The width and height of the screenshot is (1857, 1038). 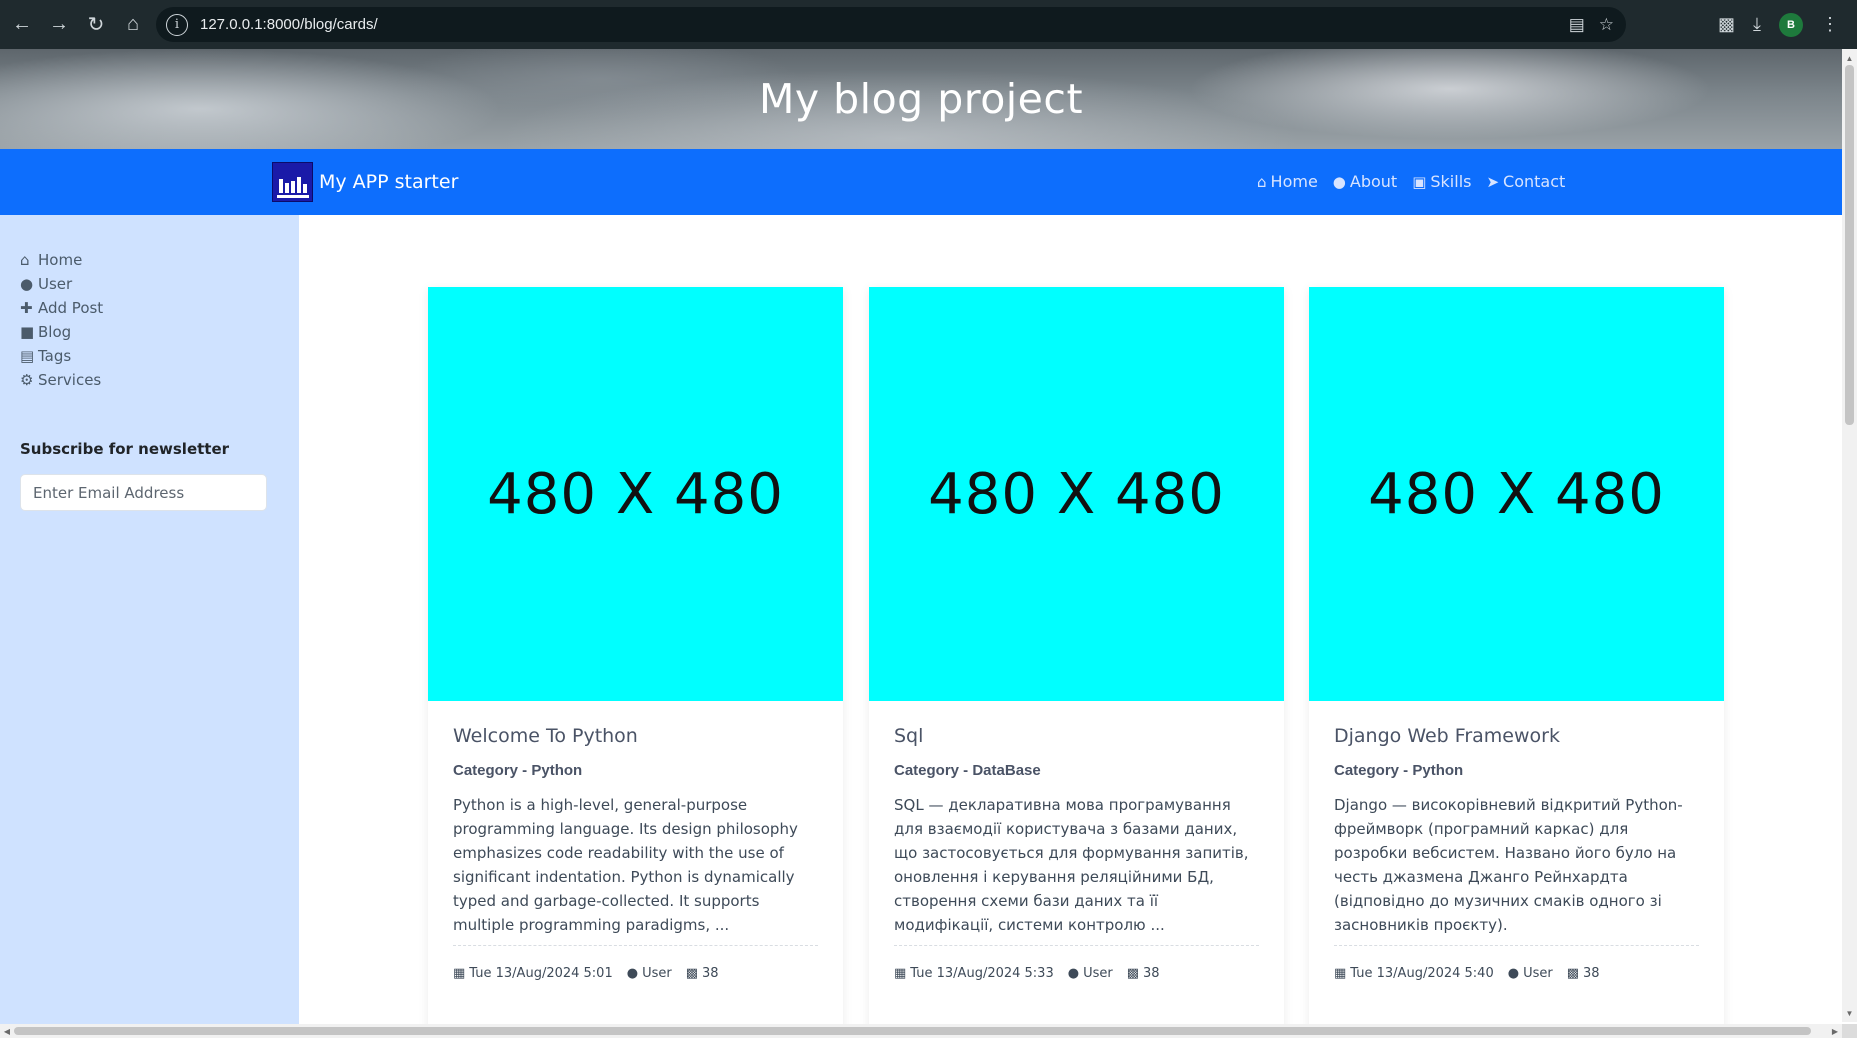 I want to click on forward-icon: →, so click(x=59, y=25).